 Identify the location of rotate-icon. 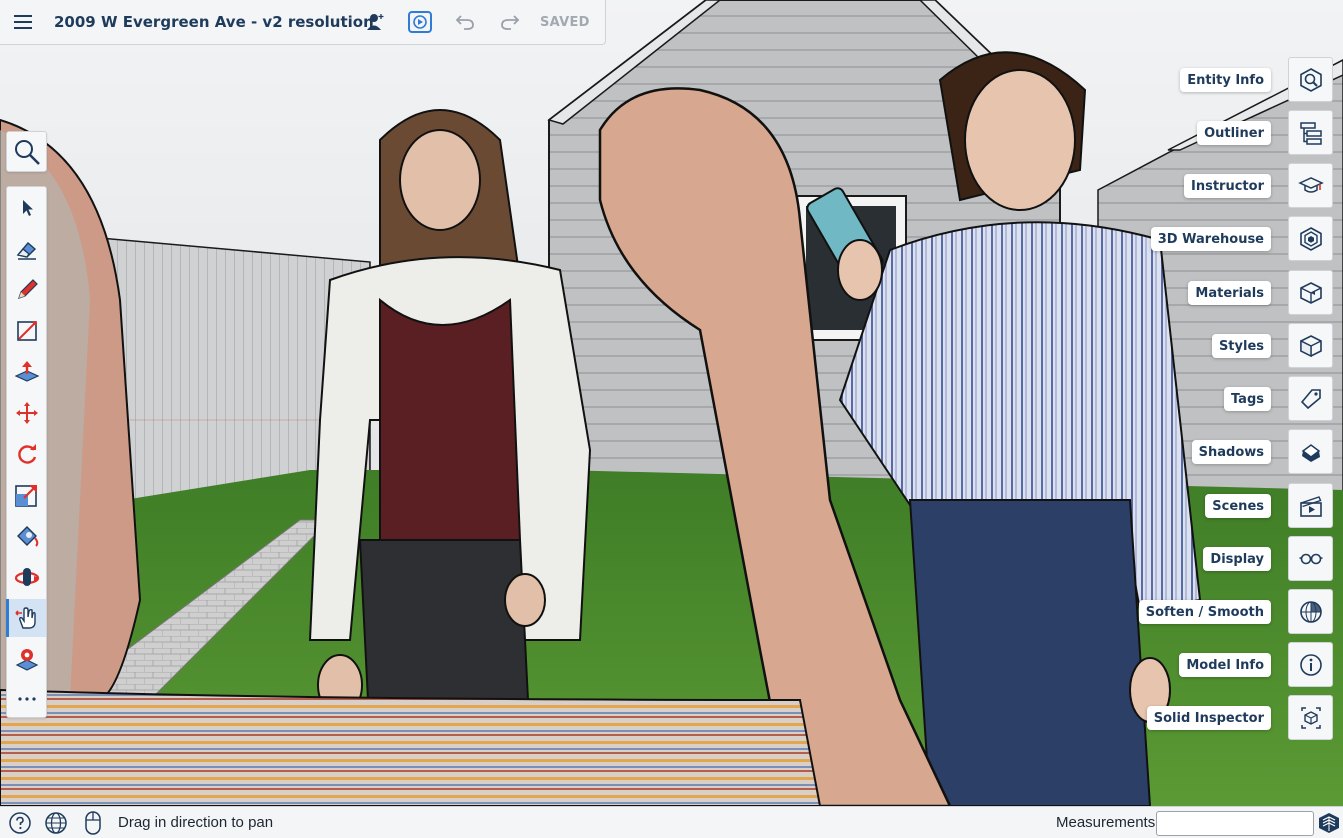
(26, 454).